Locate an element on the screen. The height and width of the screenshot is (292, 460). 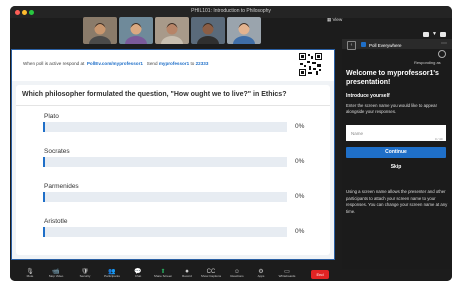
pin-icon: ▼ is located at coordinates (434, 34).